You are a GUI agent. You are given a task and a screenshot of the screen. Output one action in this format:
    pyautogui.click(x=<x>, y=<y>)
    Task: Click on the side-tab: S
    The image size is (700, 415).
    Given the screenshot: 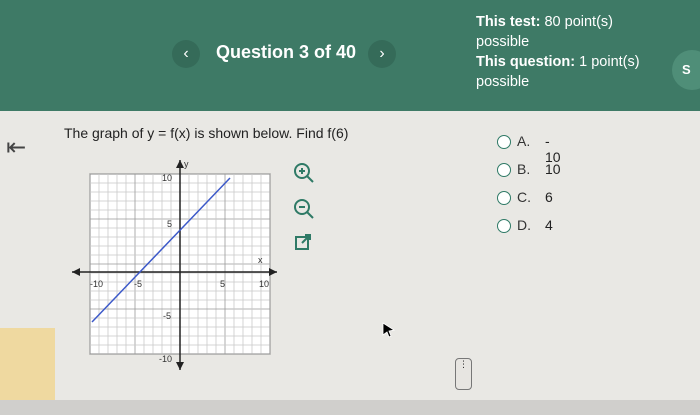 What is the action you would take?
    pyautogui.click(x=686, y=70)
    